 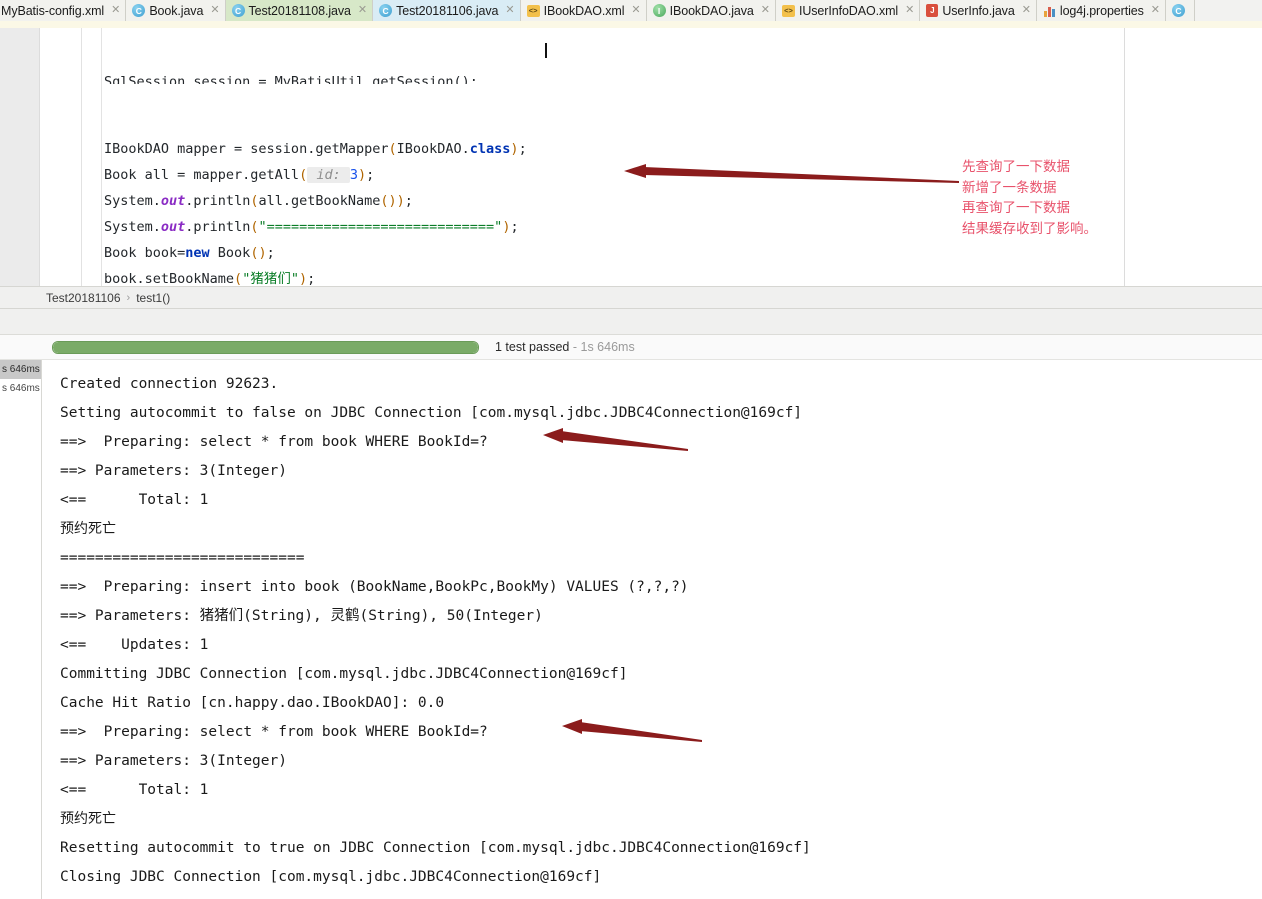 What do you see at coordinates (1029, 198) in the screenshot?
I see `red-annotation-text: 先查询了一下数据 新增了一条数据 再查询了一下数据结果缓存收到了影响。` at bounding box center [1029, 198].